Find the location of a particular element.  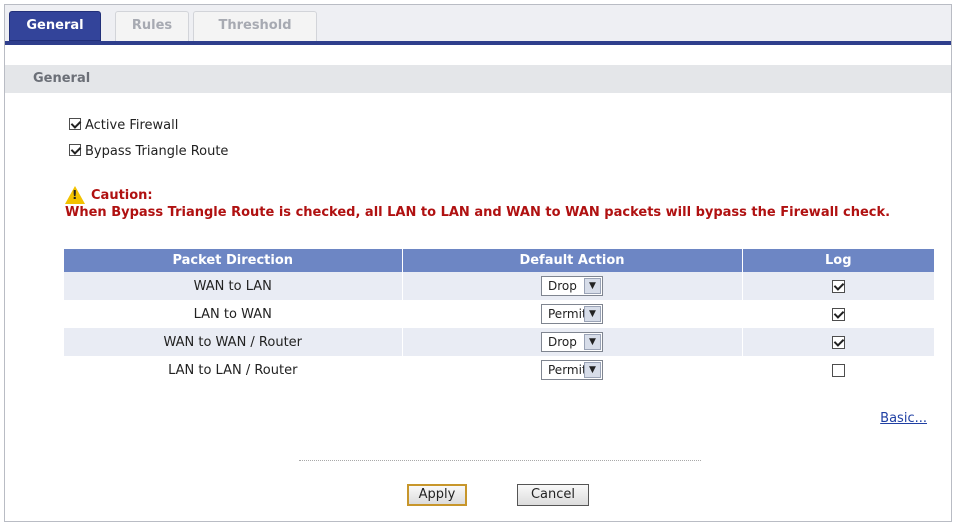

table-row: LAN to LAN / Router Permit ▼ is located at coordinates (499, 370).